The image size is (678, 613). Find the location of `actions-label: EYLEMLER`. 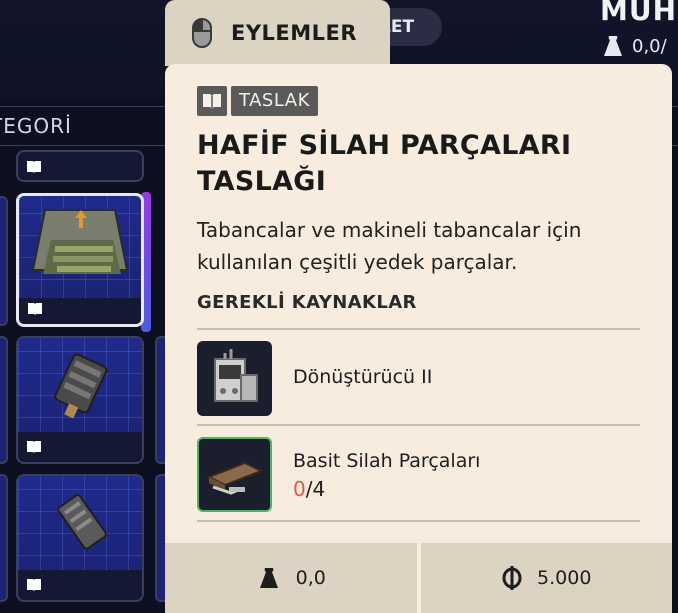

actions-label: EYLEMLER is located at coordinates (294, 33).